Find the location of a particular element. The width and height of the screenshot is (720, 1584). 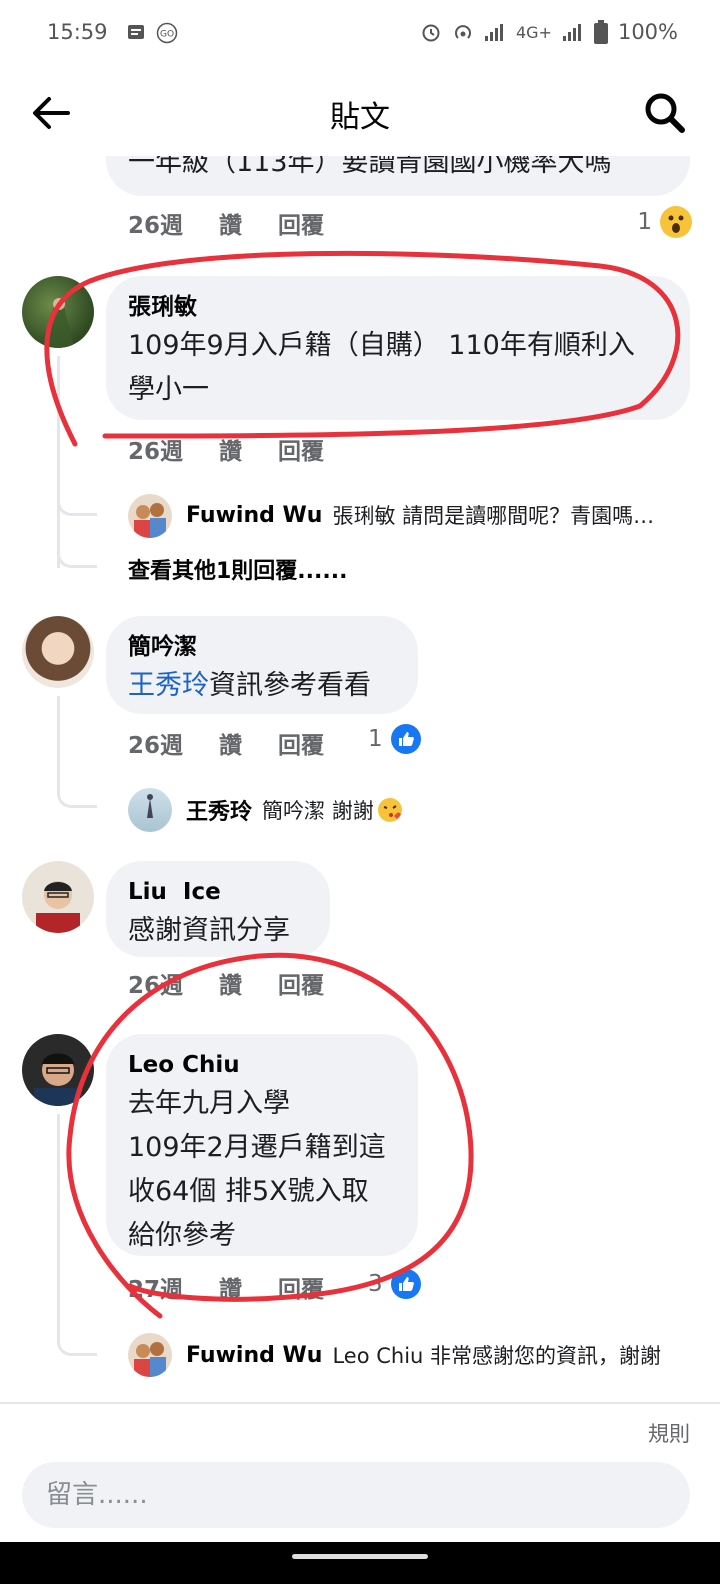

signal-icon is located at coordinates (493, 32).